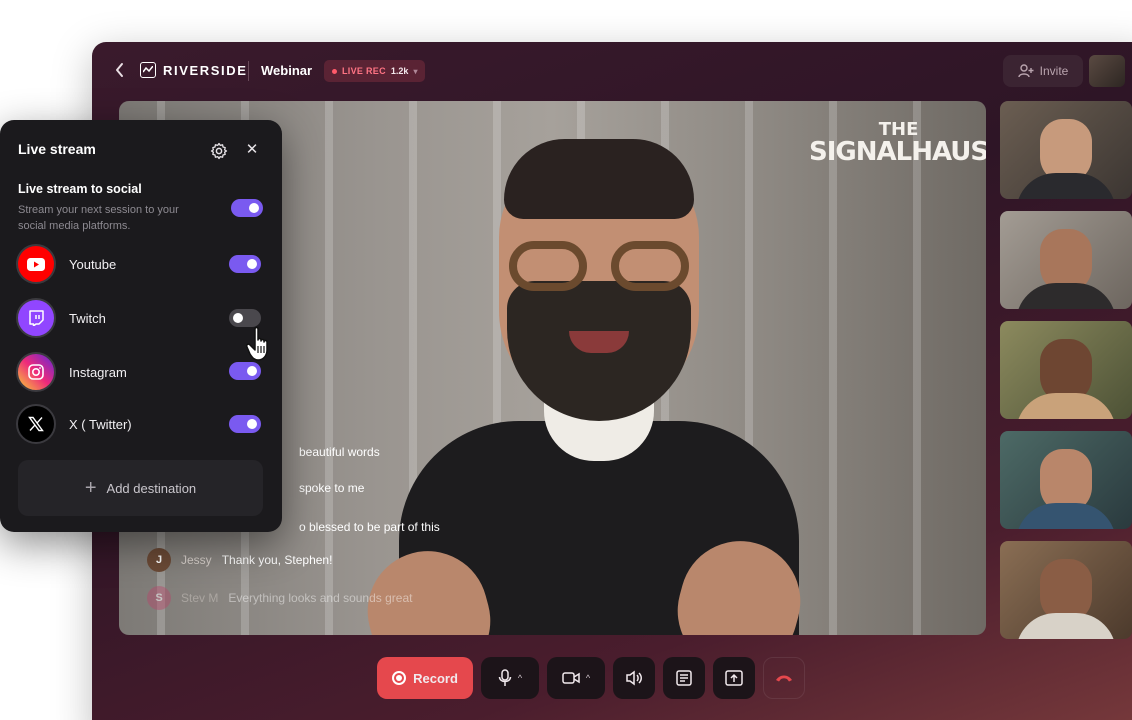 This screenshot has width=1132, height=720. What do you see at coordinates (435, 678) in the screenshot?
I see `record-label: Record` at bounding box center [435, 678].